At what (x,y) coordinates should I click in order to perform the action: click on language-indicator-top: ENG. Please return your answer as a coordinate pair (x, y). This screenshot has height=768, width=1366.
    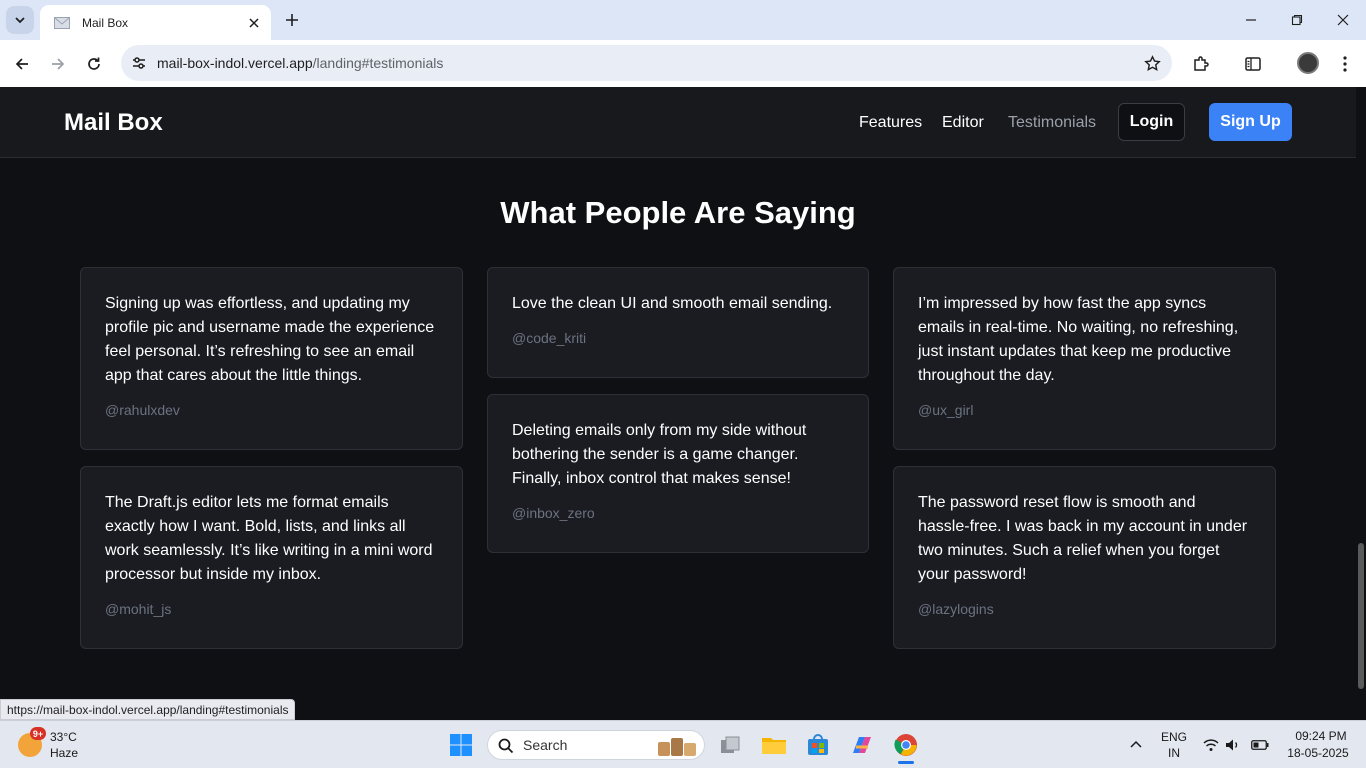
    Looking at the image, I should click on (1174, 737).